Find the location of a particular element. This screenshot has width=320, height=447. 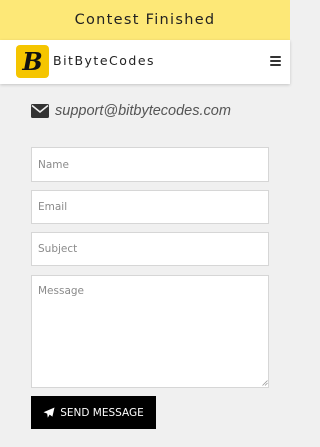

name-input is located at coordinates (150, 164).